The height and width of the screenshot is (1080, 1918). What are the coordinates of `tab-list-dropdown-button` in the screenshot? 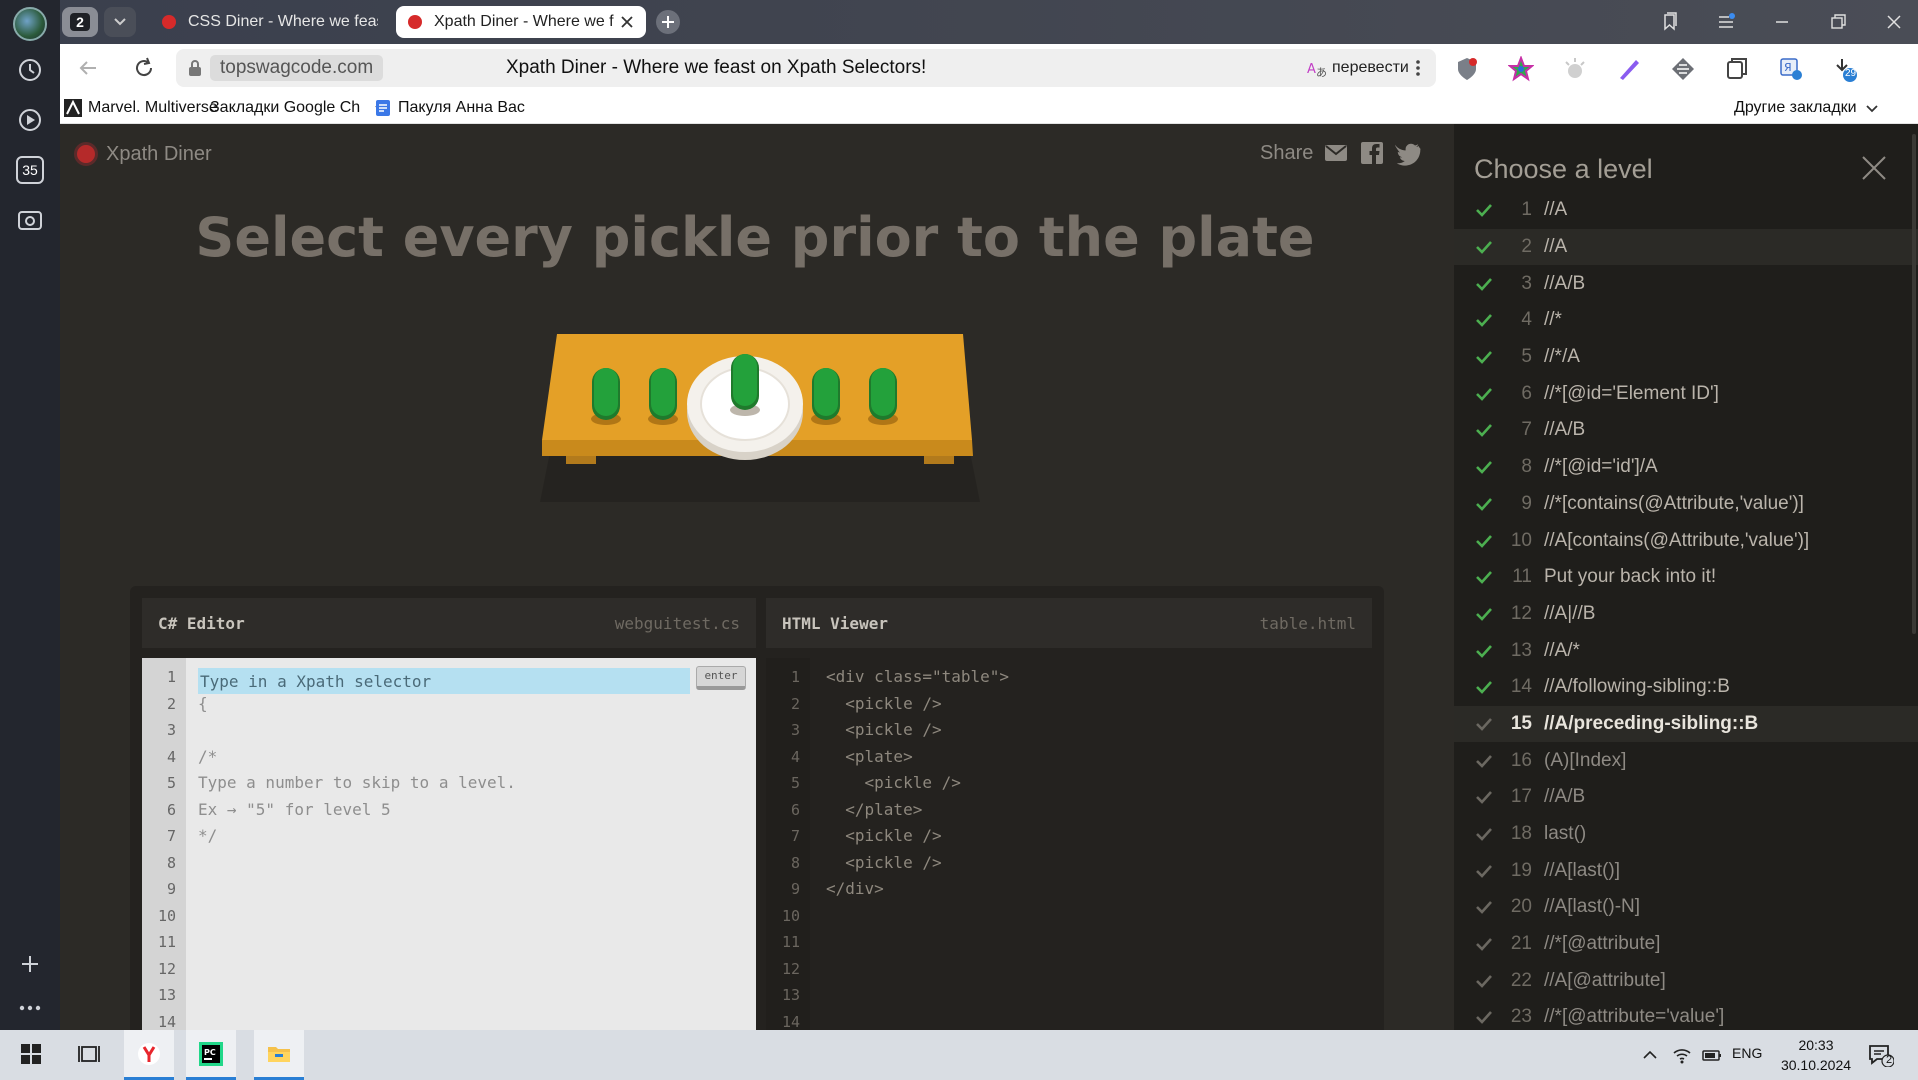 It's located at (120, 22).